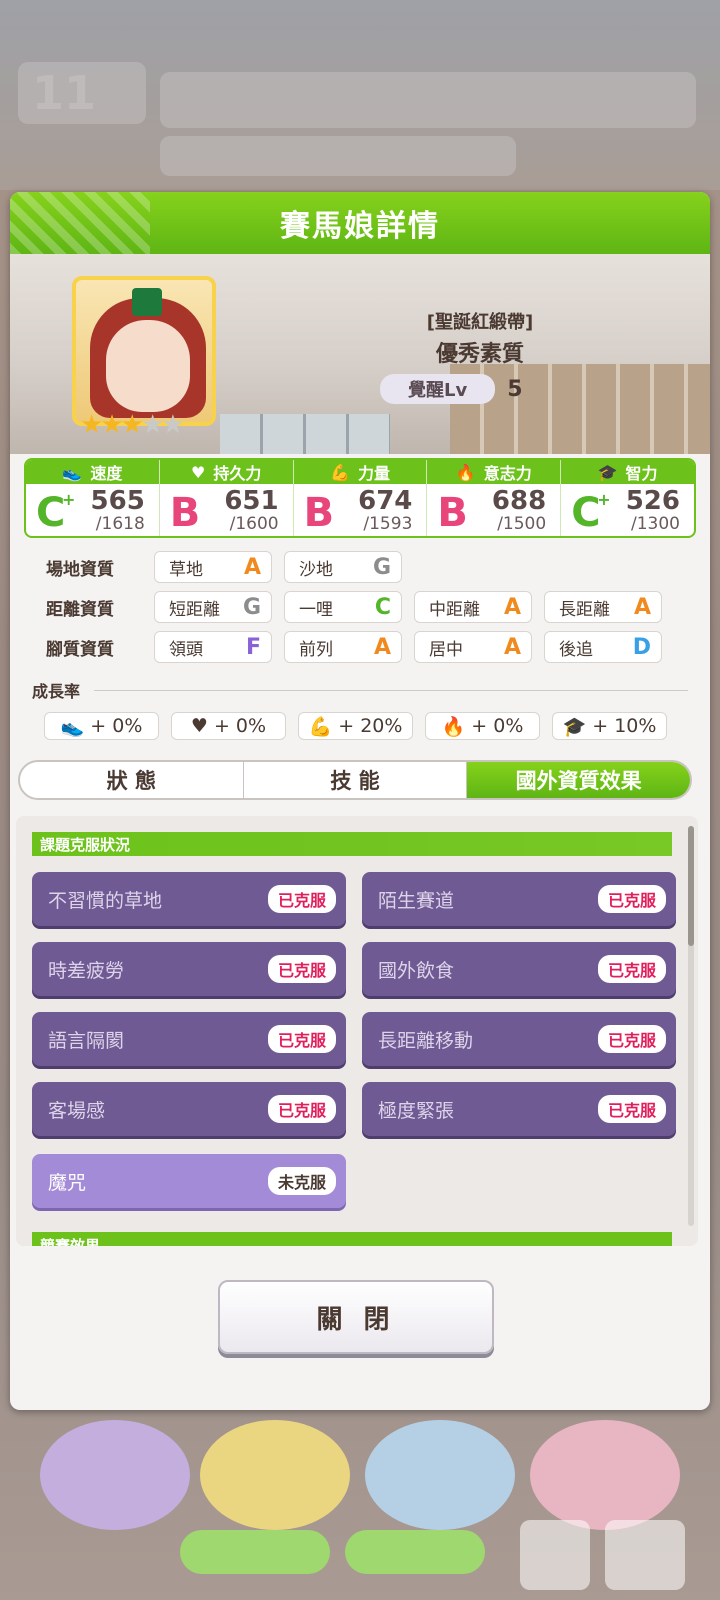  What do you see at coordinates (519, 1109) in the screenshot?
I see `task-item: 極度緊張 已克服` at bounding box center [519, 1109].